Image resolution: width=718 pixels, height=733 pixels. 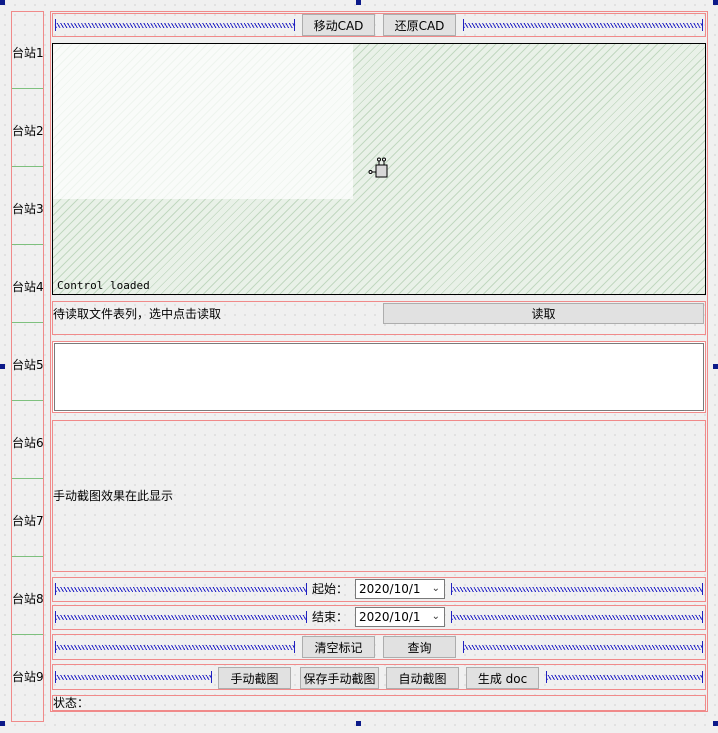 I want to click on station-label: 台站9, so click(x=28, y=677).